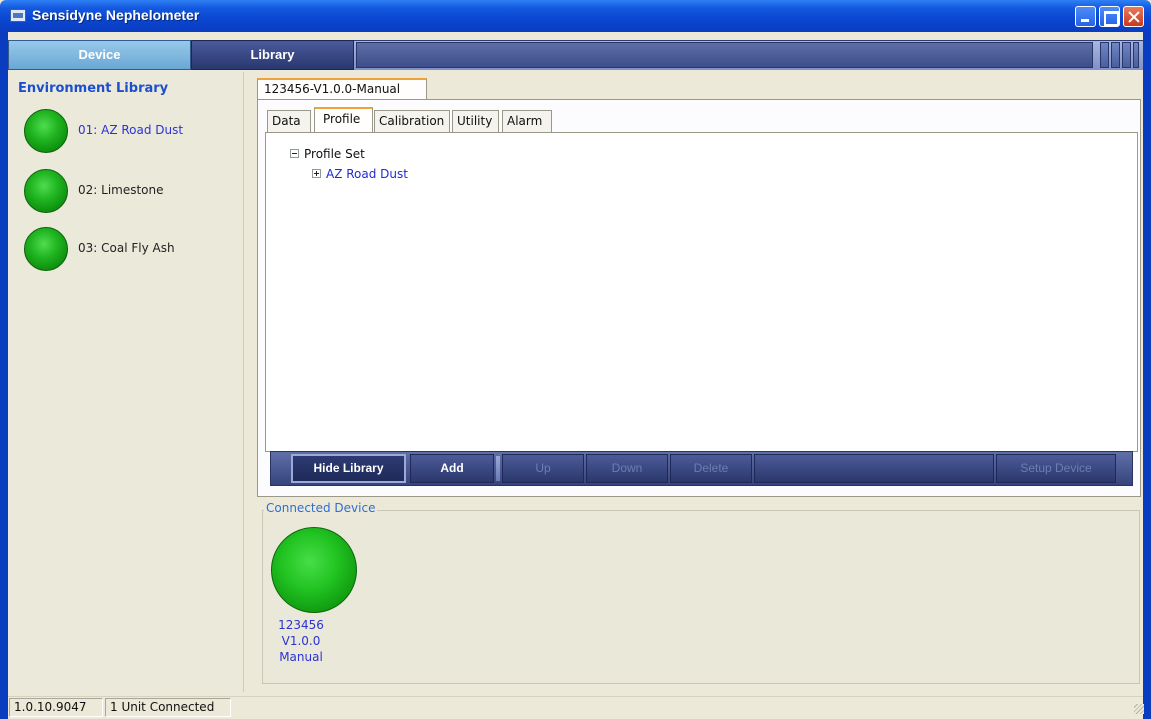 This screenshot has height=719, width=1151. I want to click on tab-profile: Profile, so click(343, 120).